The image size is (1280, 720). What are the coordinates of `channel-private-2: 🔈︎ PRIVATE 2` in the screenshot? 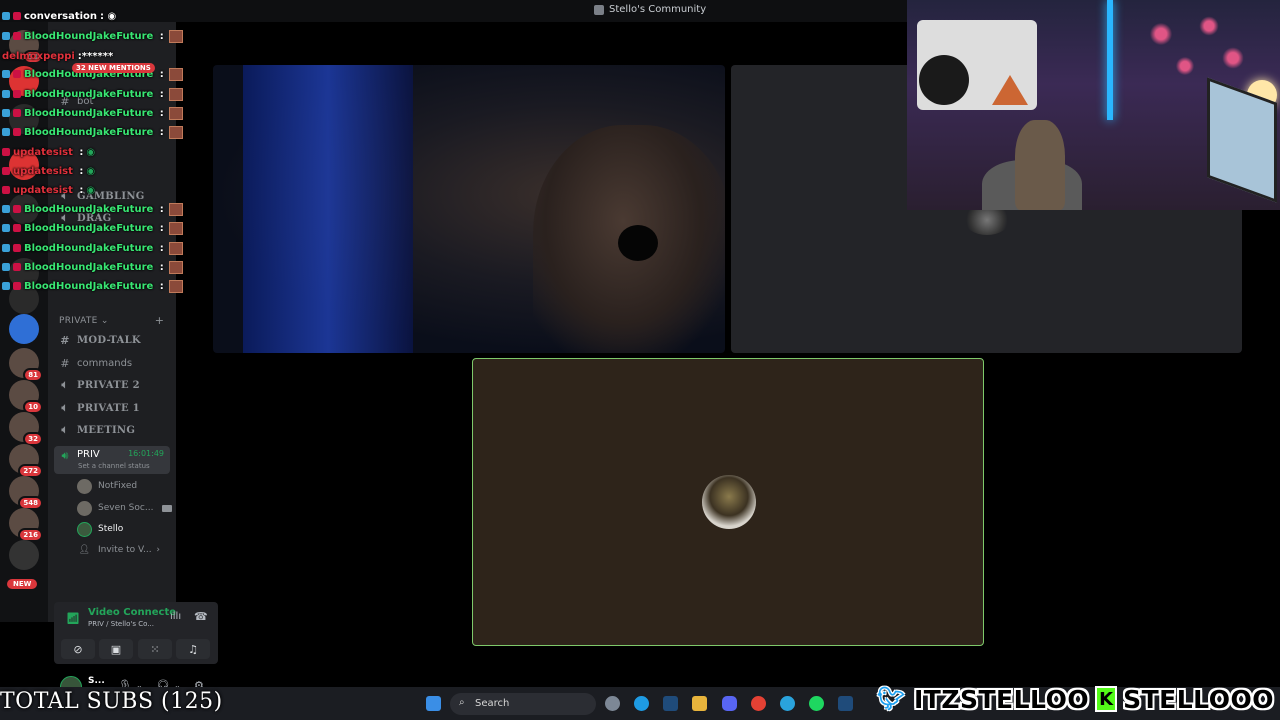 It's located at (112, 385).